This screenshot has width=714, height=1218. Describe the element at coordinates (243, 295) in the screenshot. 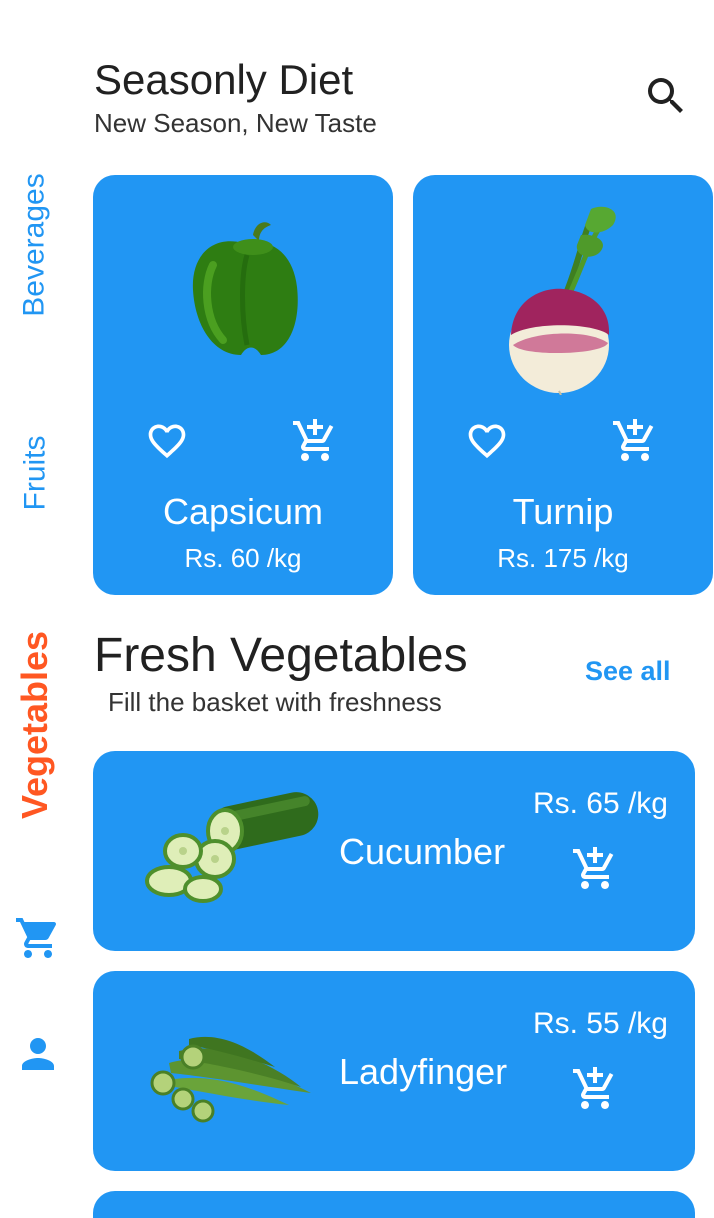

I see `capsicum-image` at that location.